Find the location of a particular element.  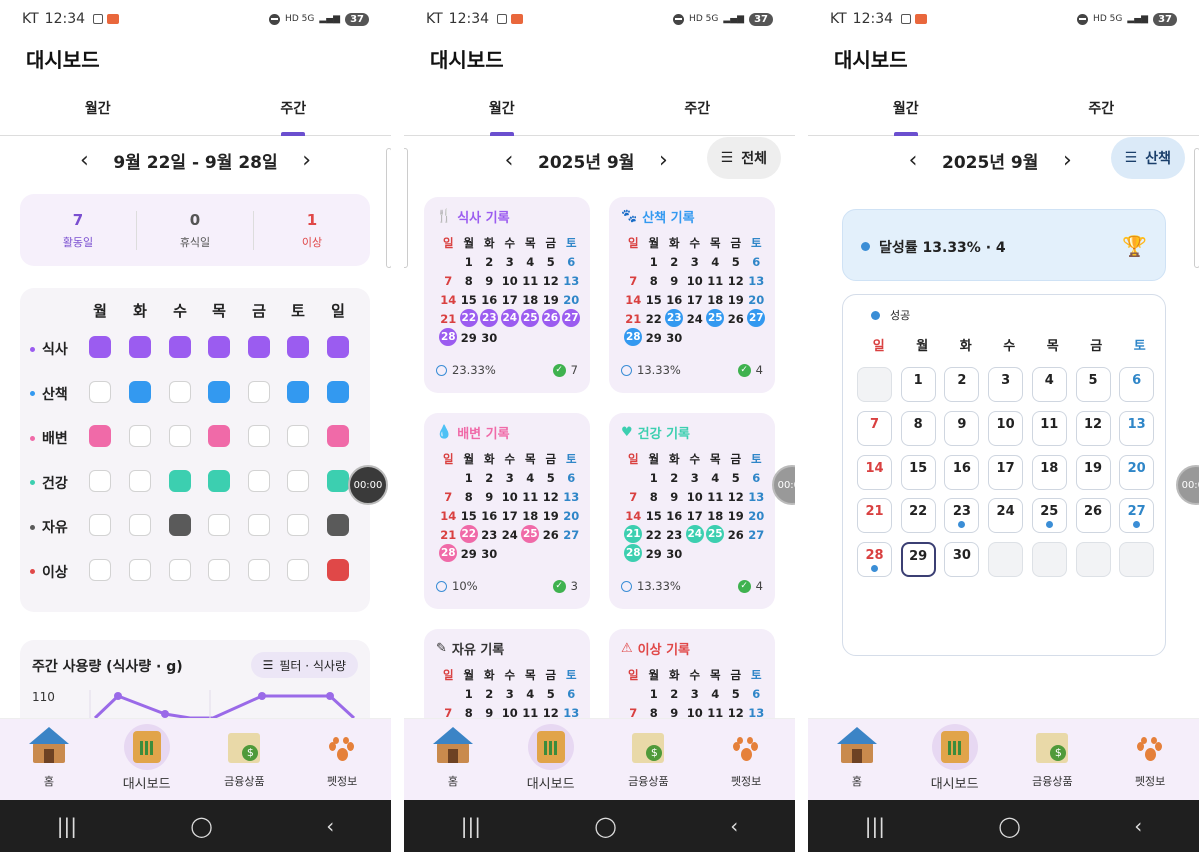

calendar-day: 26 is located at coordinates (1093, 516).